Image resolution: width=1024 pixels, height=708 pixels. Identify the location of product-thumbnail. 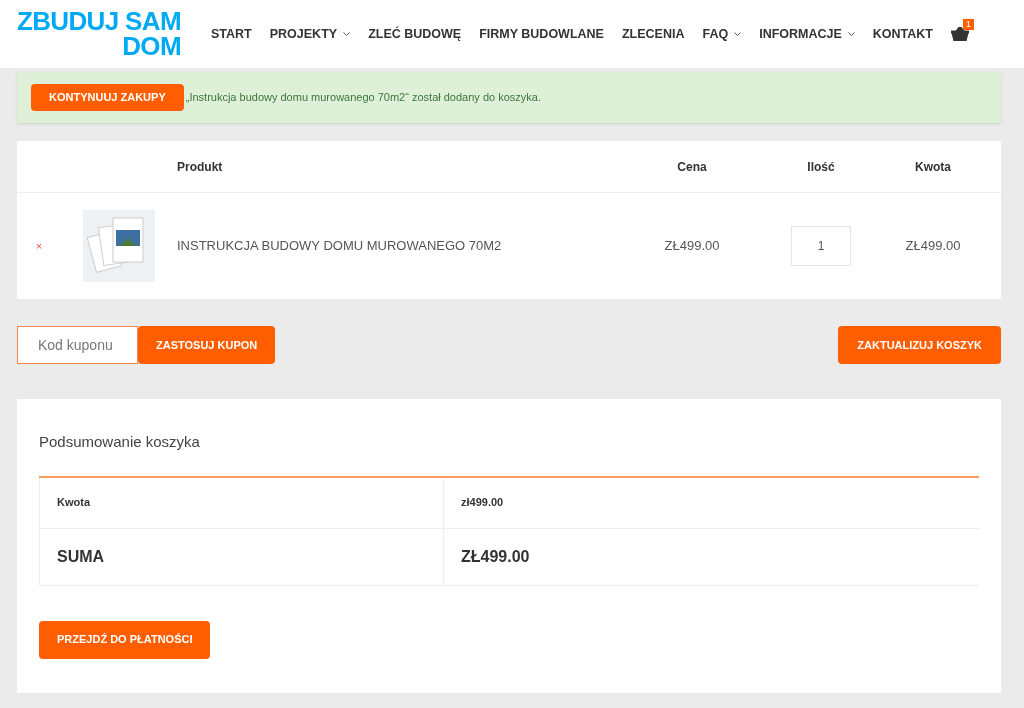
(119, 246).